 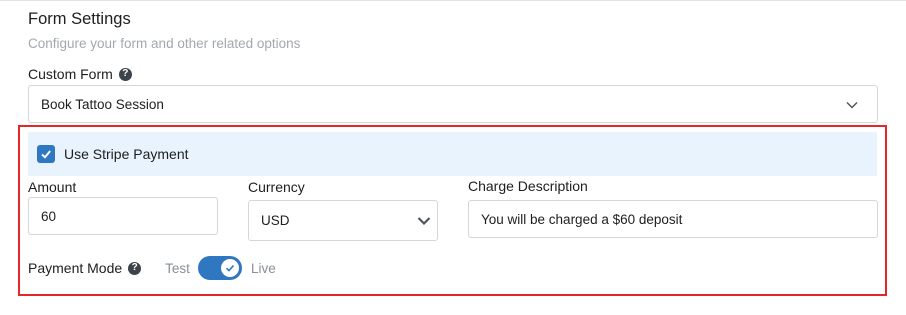 I want to click on currency-selected-value: USD, so click(x=275, y=220).